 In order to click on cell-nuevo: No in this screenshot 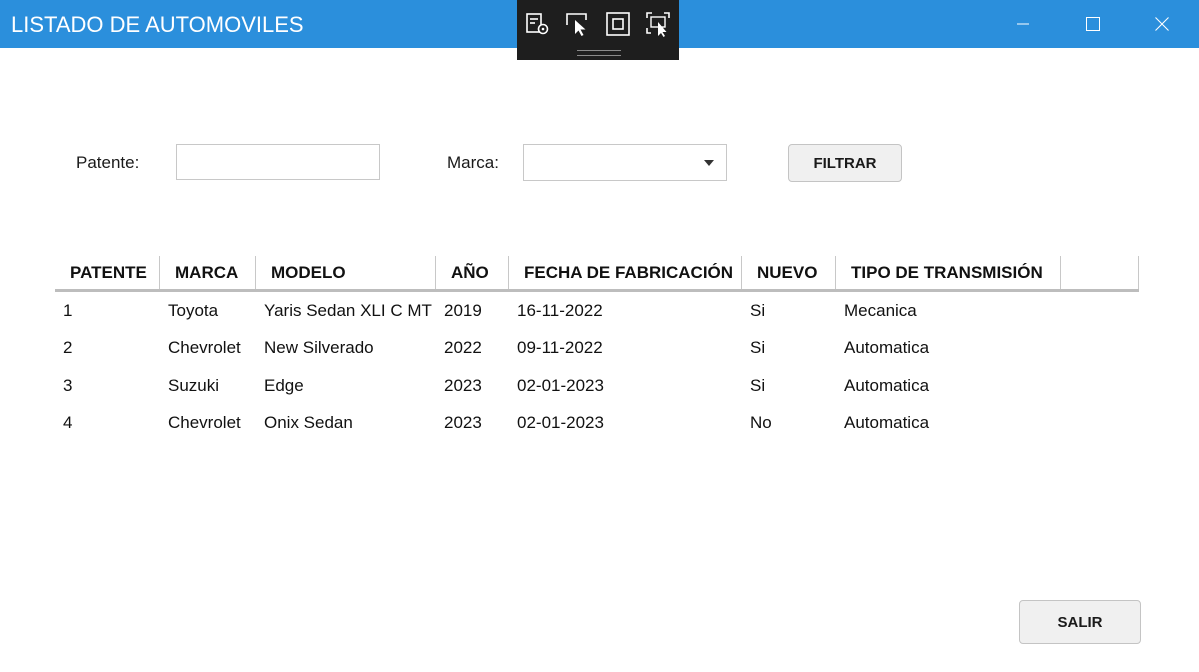, I will do `click(761, 423)`.